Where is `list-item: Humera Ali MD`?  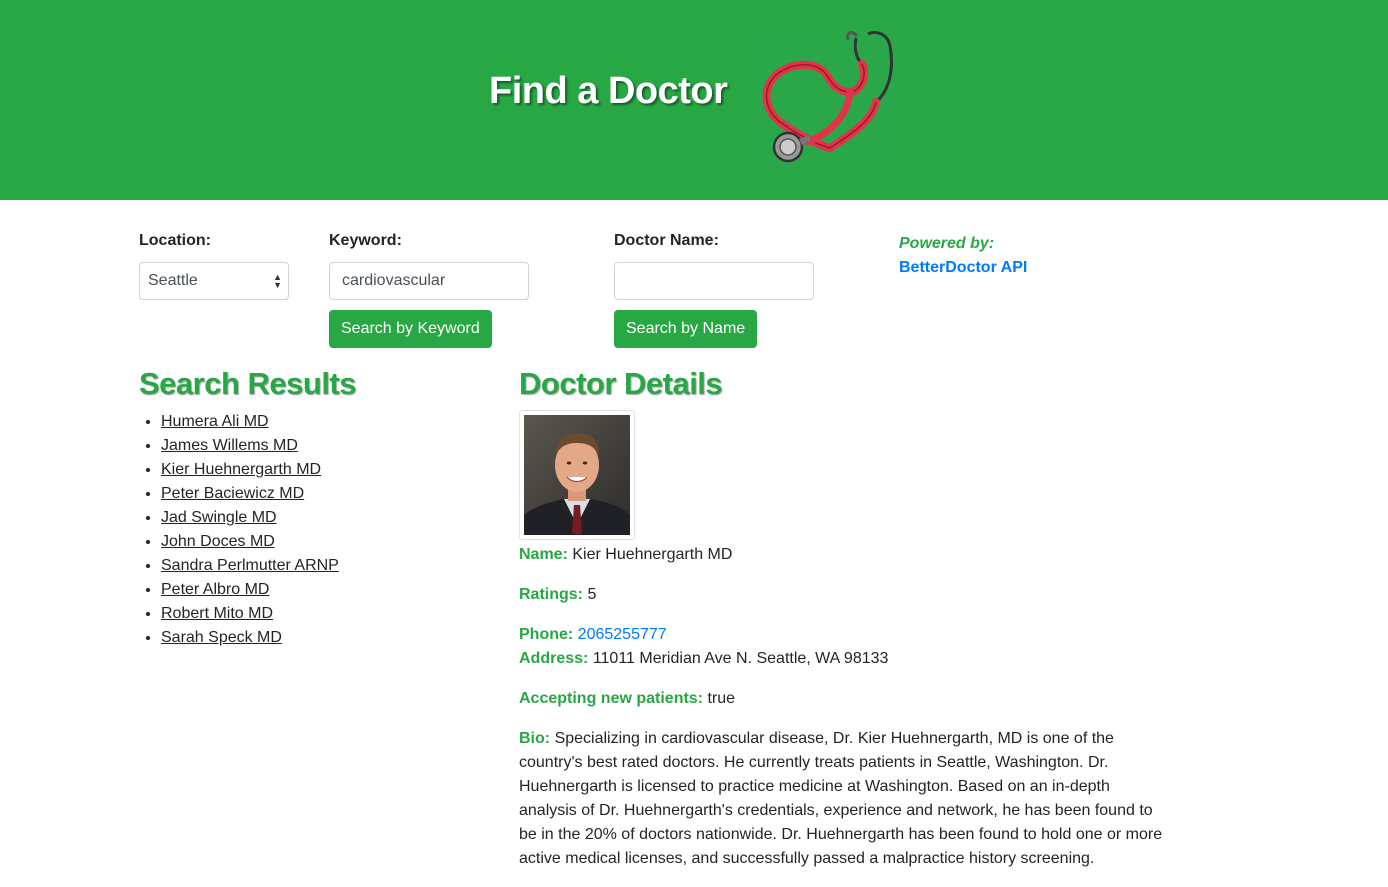
list-item: Humera Ali MD is located at coordinates (250, 422).